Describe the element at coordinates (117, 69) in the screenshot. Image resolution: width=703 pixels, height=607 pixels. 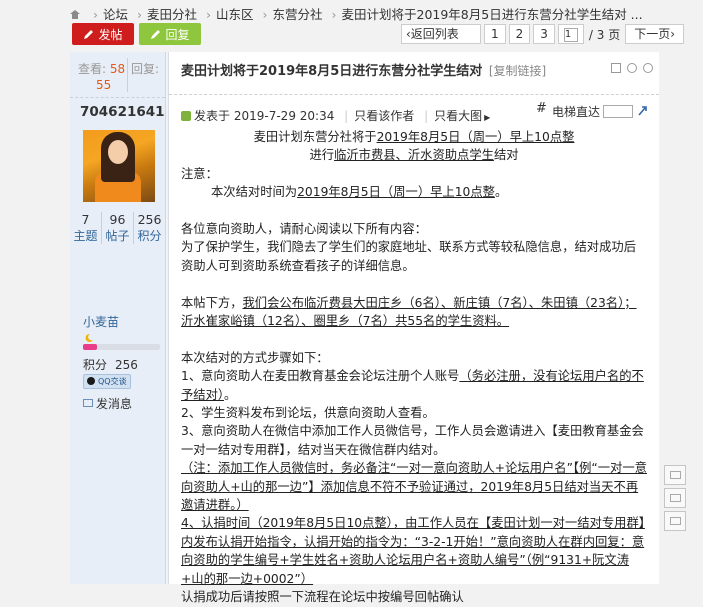
I see `view-count: 58` at that location.